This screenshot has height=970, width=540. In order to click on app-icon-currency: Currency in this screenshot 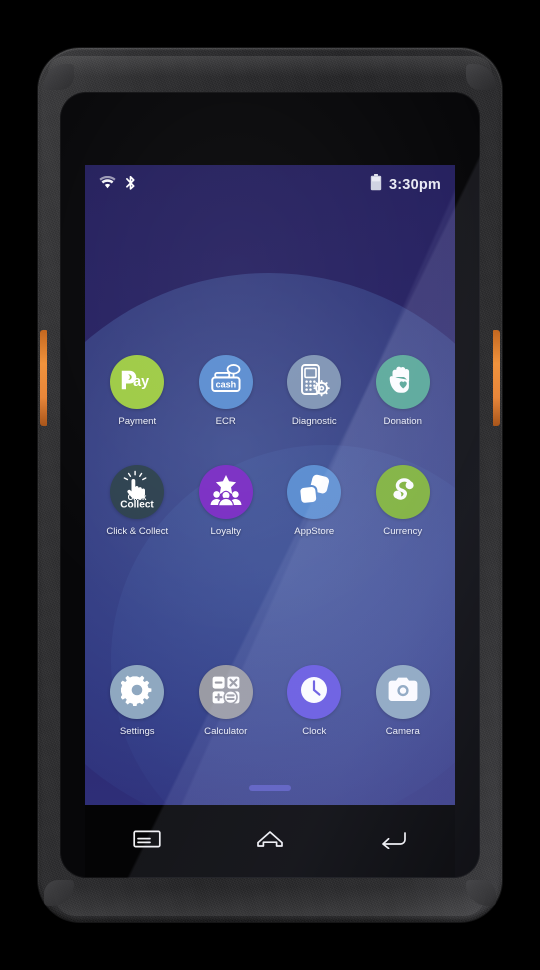, I will do `click(403, 501)`.